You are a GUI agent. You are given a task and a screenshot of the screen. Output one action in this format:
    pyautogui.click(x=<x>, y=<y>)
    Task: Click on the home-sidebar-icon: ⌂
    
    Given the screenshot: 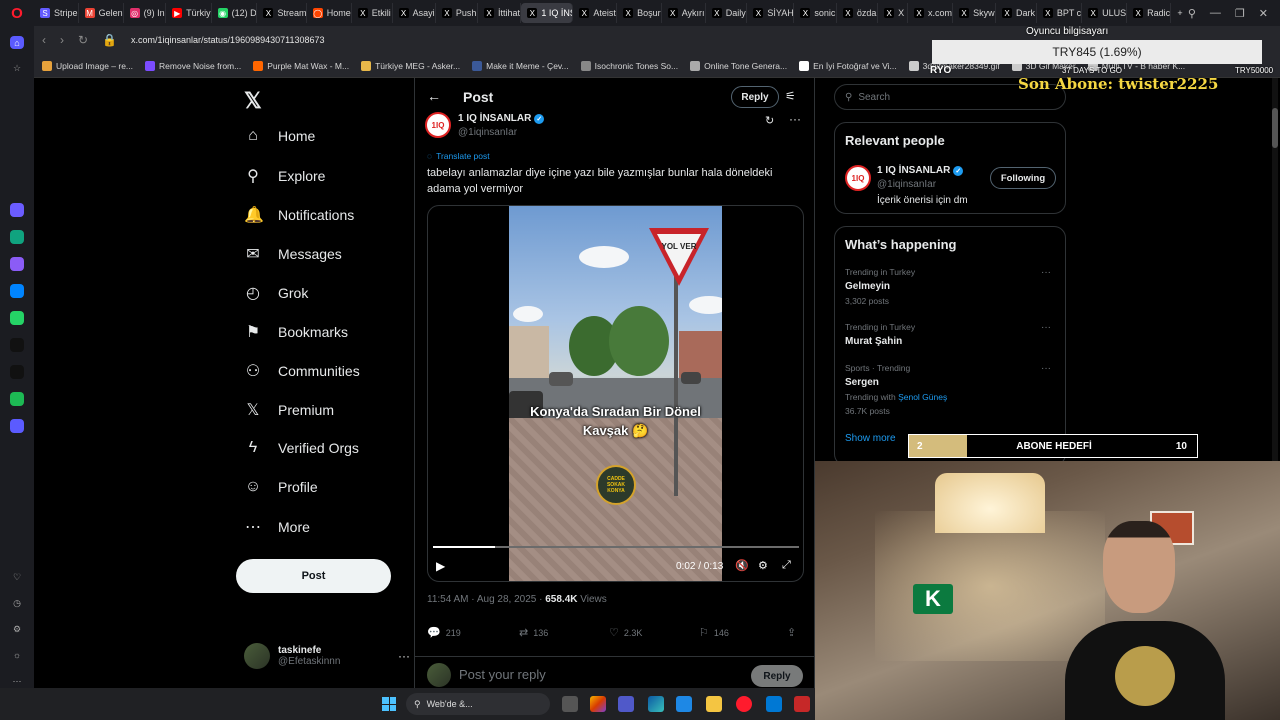 What is the action you would take?
    pyautogui.click(x=17, y=43)
    